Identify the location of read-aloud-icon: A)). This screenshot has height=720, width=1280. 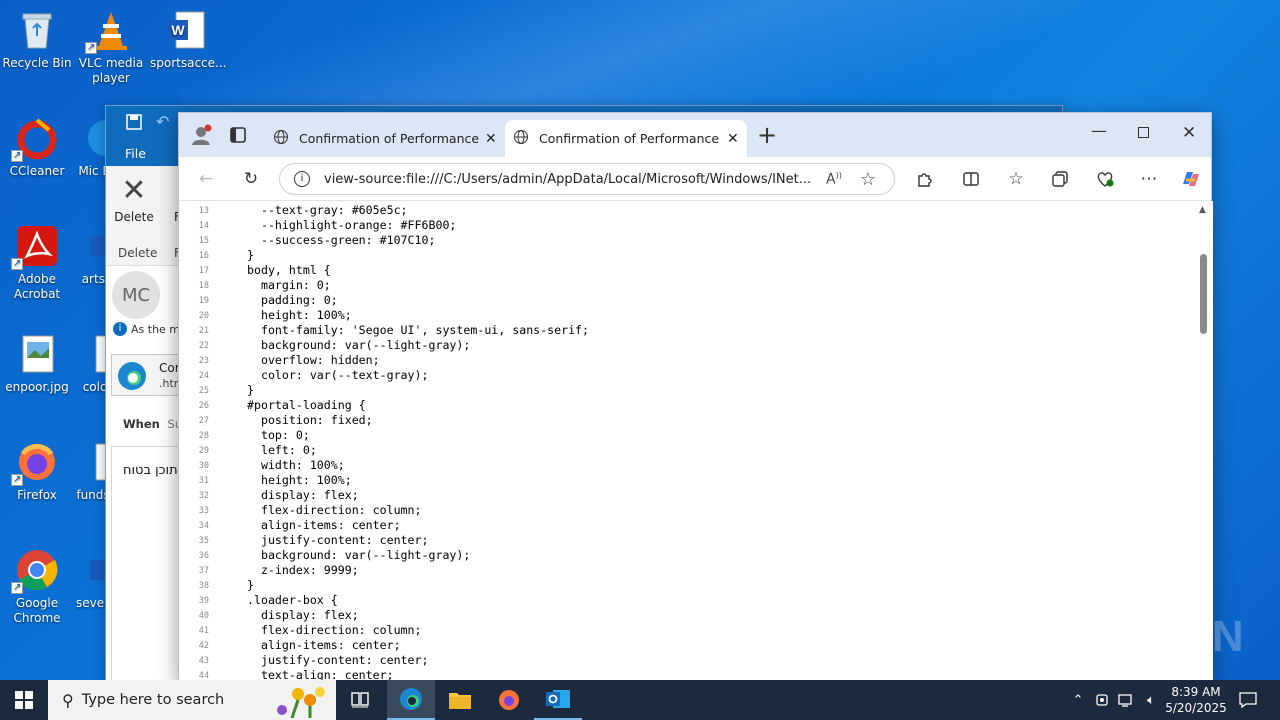
(834, 179).